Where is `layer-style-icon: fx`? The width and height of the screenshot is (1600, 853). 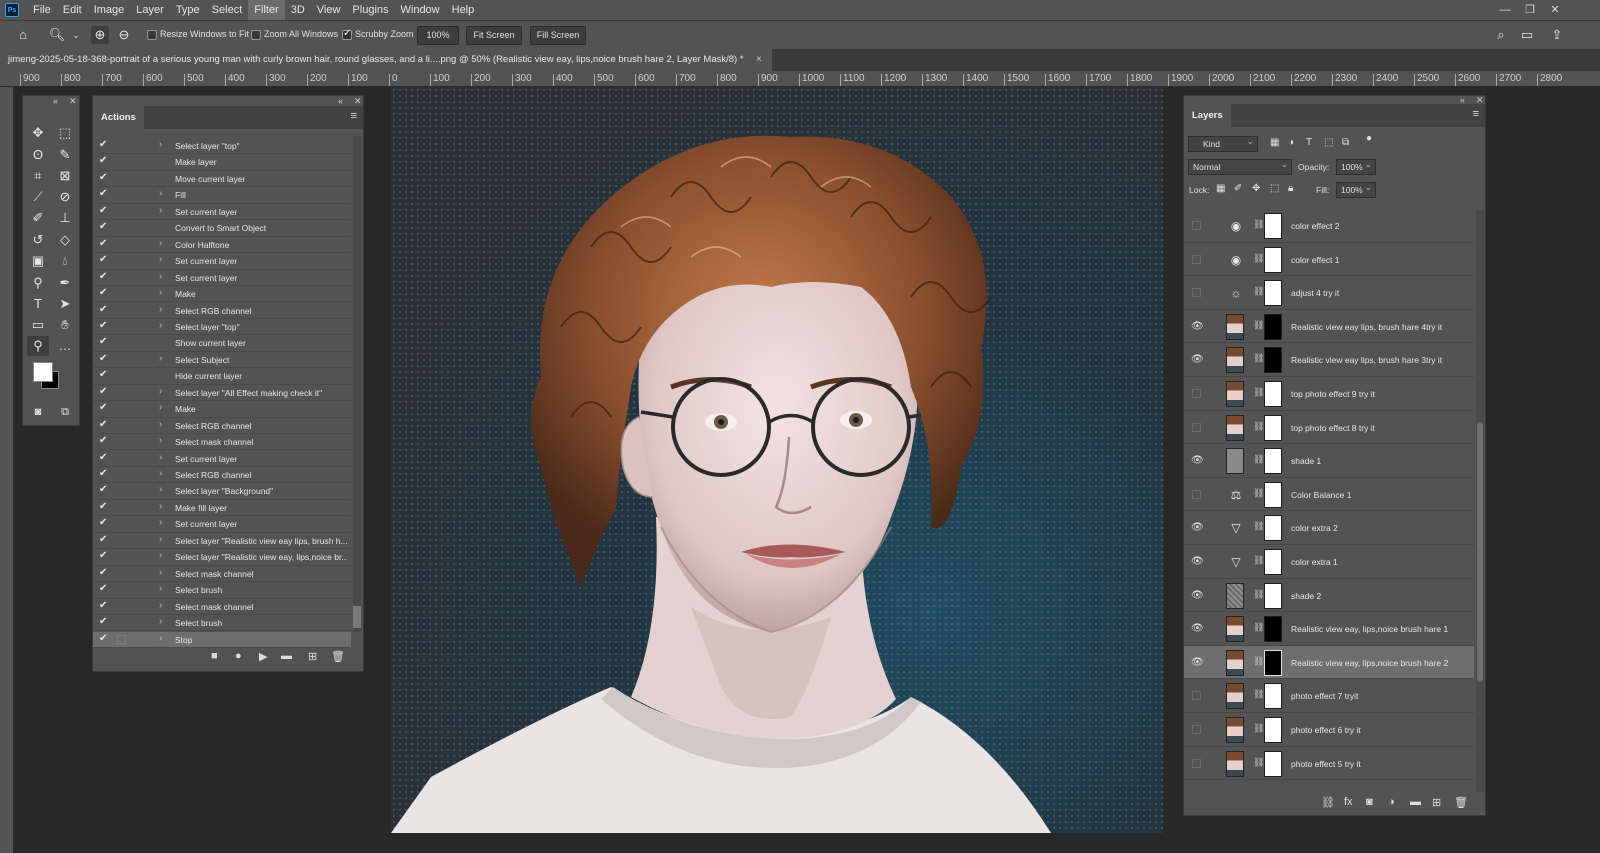
layer-style-icon: fx is located at coordinates (1348, 802).